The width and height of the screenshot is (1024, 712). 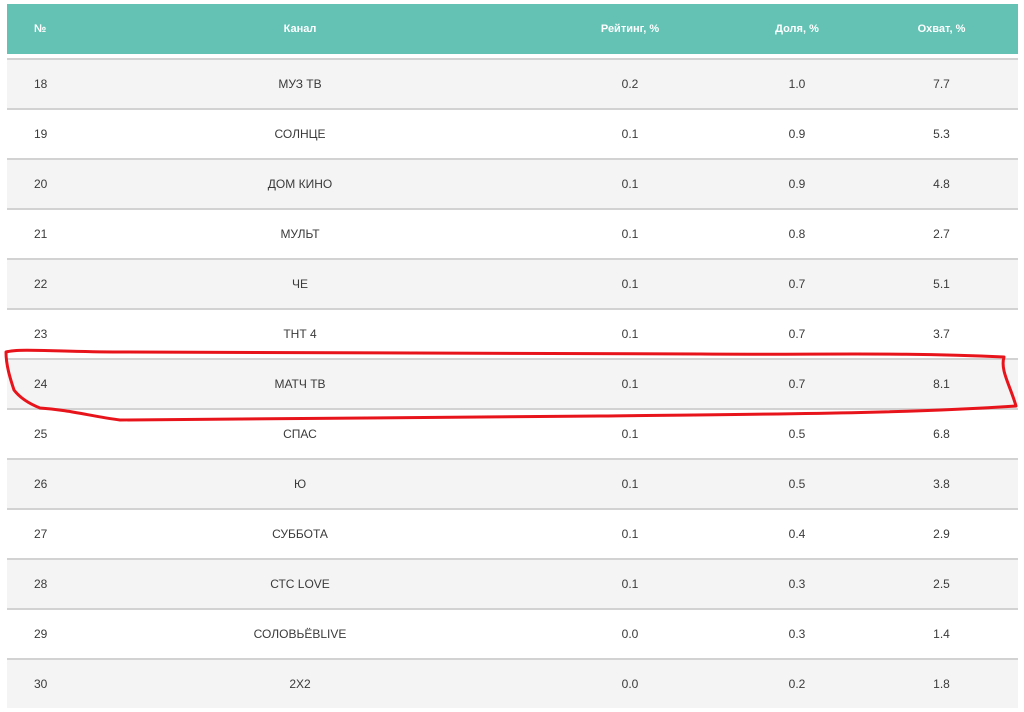 I want to click on cell-reach: 2.9, so click(x=941, y=534).